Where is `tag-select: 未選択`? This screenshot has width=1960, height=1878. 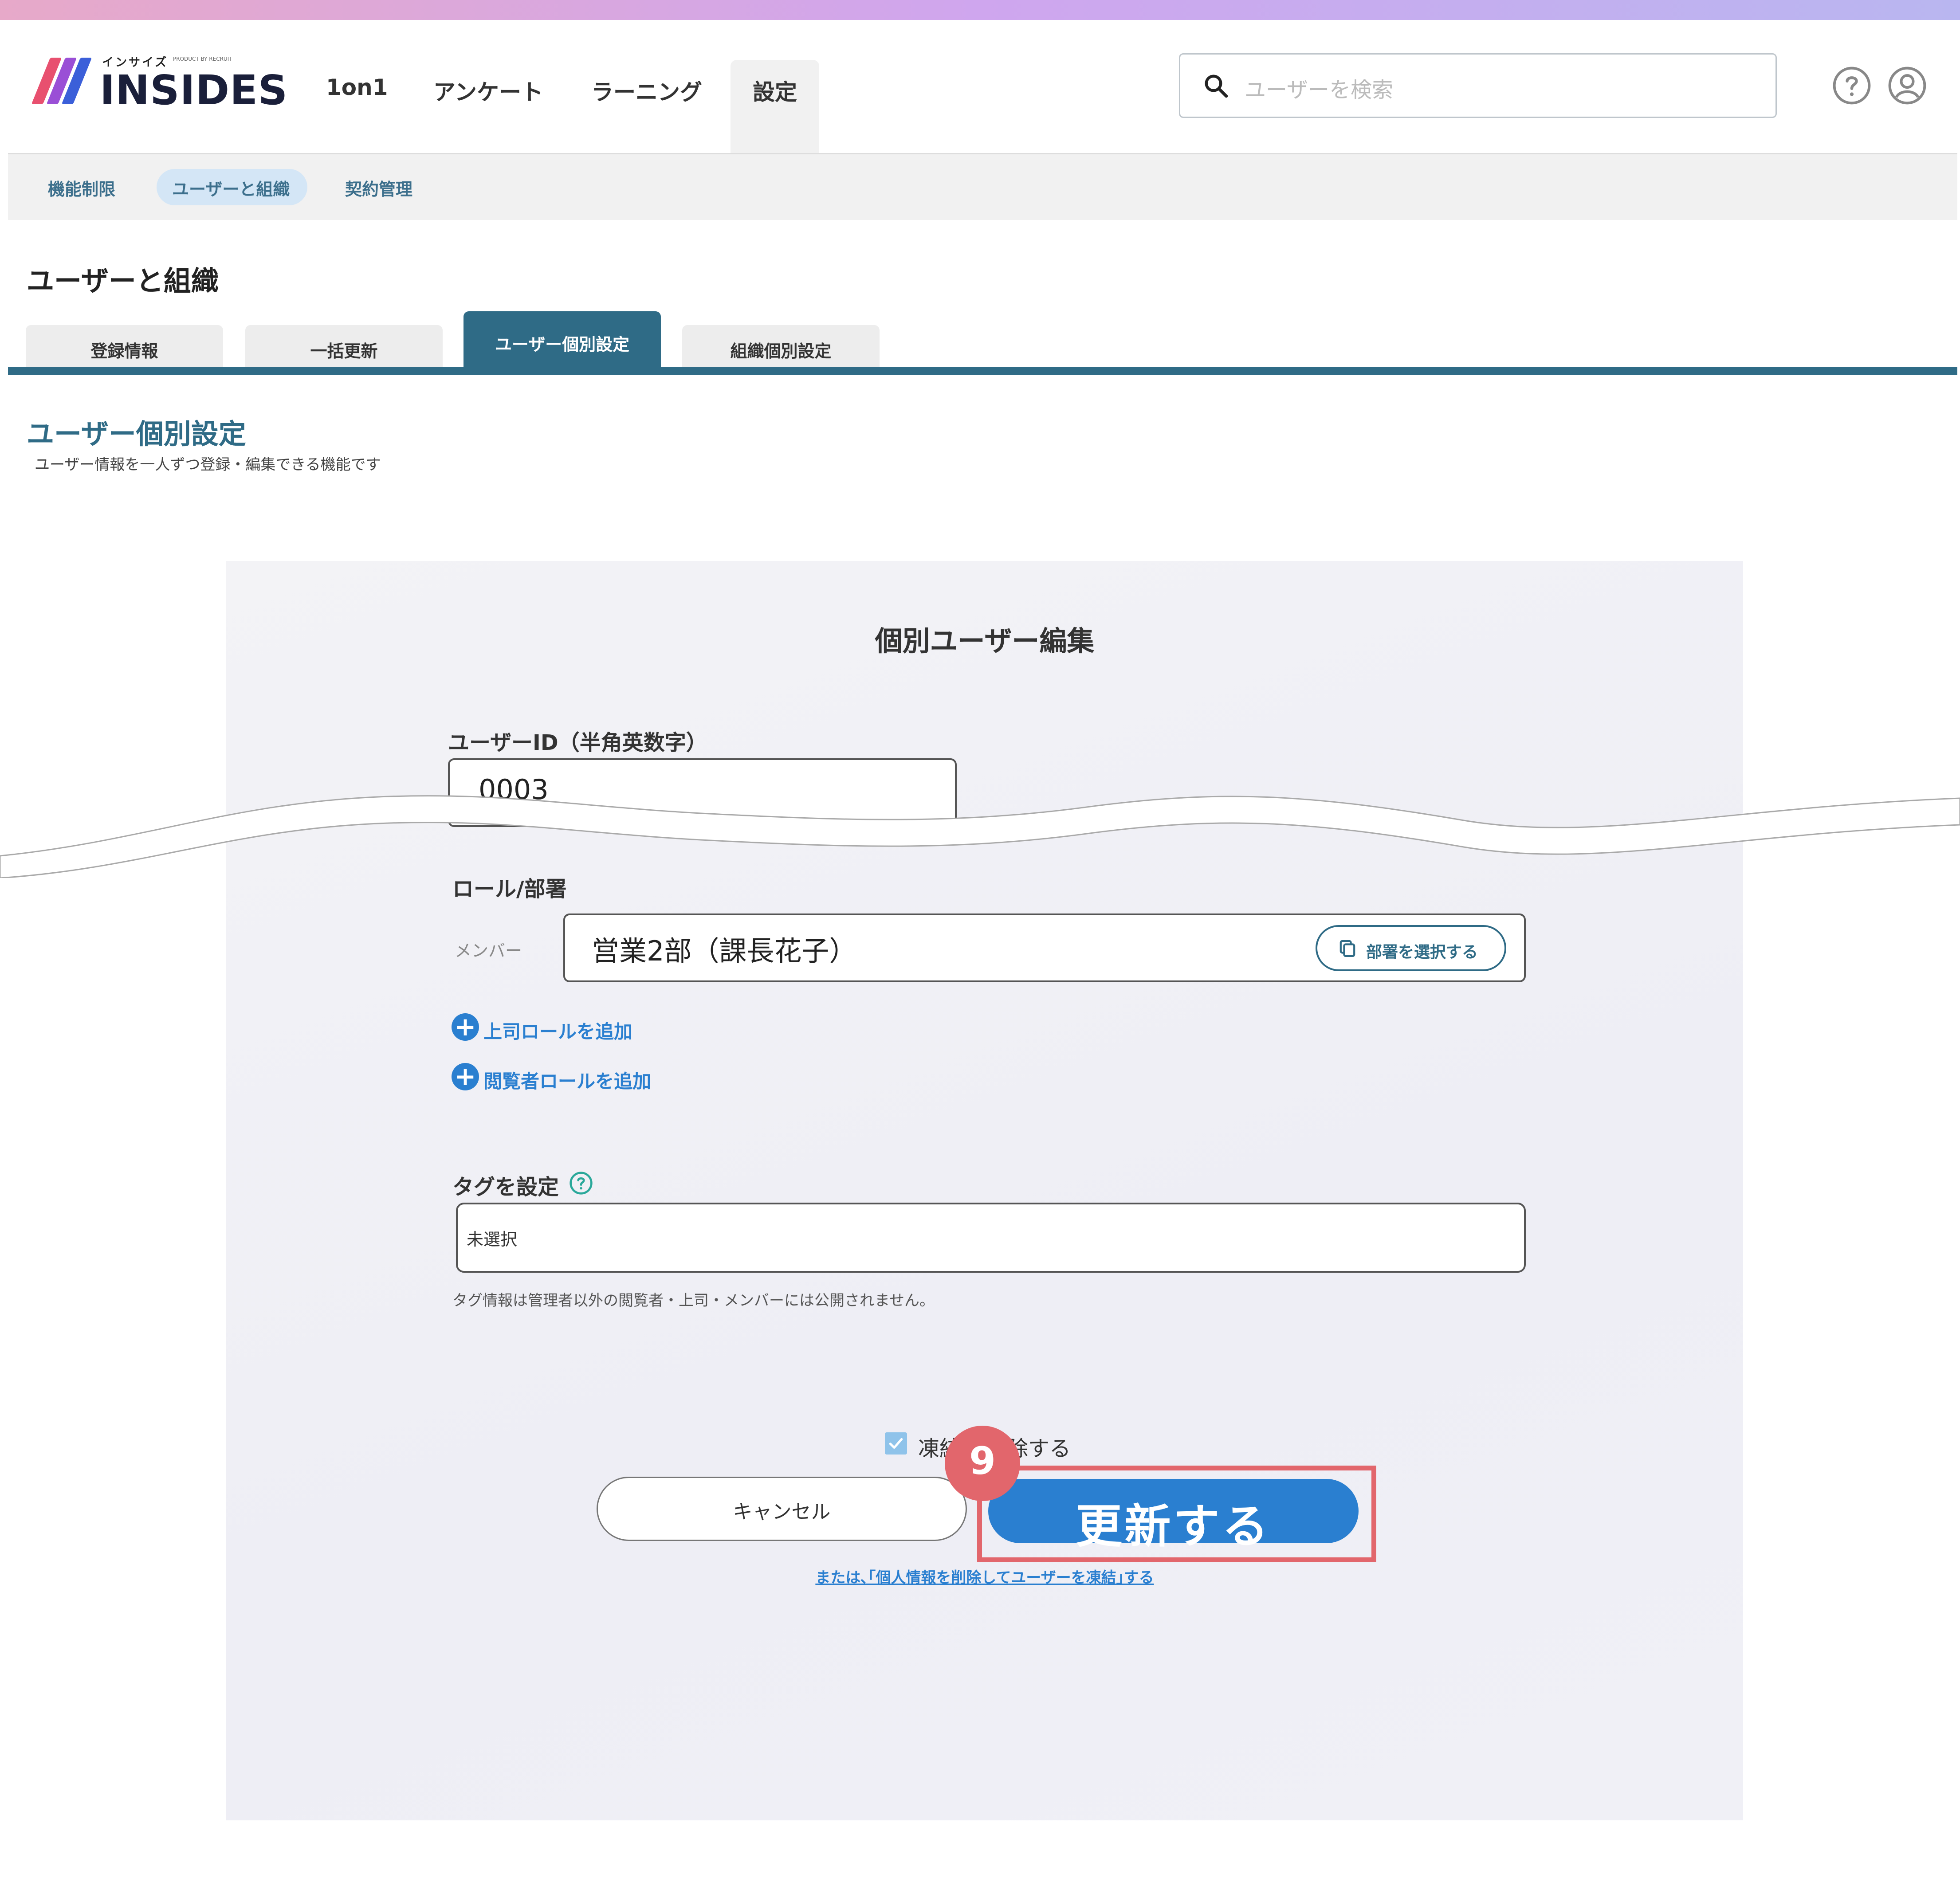 tag-select: 未選択 is located at coordinates (991, 1238).